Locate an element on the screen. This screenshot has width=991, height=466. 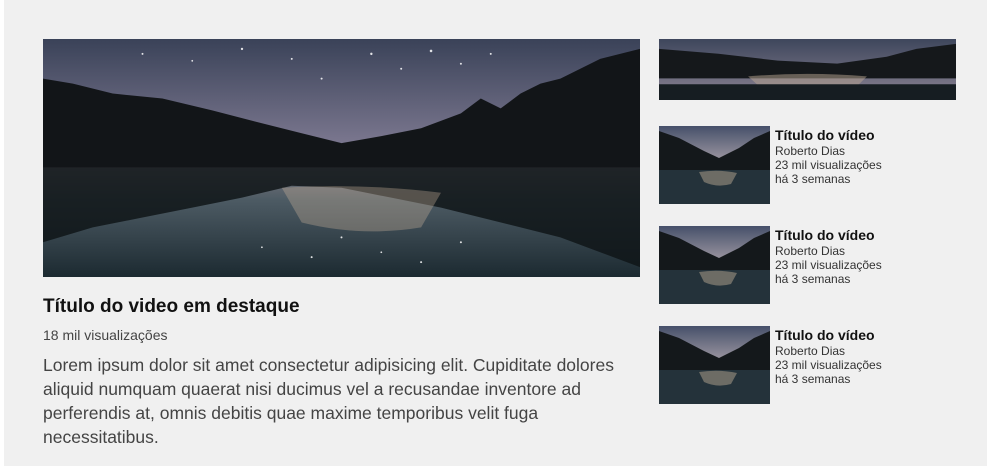
featured-title: Título do video em destaque is located at coordinates (341, 306).